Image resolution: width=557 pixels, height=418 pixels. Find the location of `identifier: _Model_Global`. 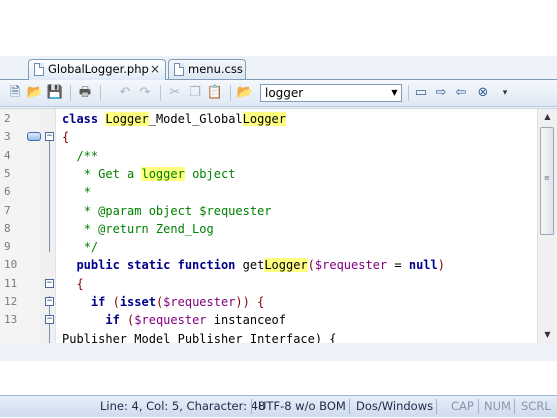

identifier: _Model_Global is located at coordinates (195, 119).